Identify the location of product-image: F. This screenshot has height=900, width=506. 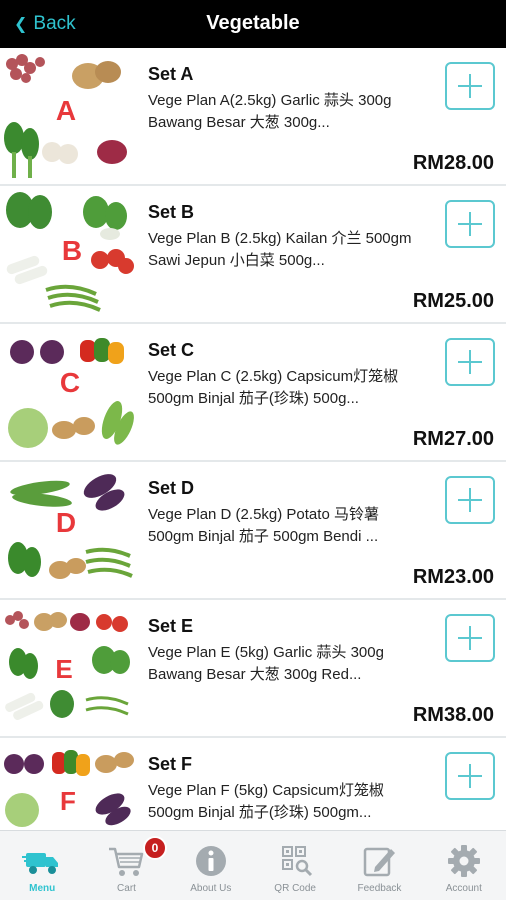
(69, 784).